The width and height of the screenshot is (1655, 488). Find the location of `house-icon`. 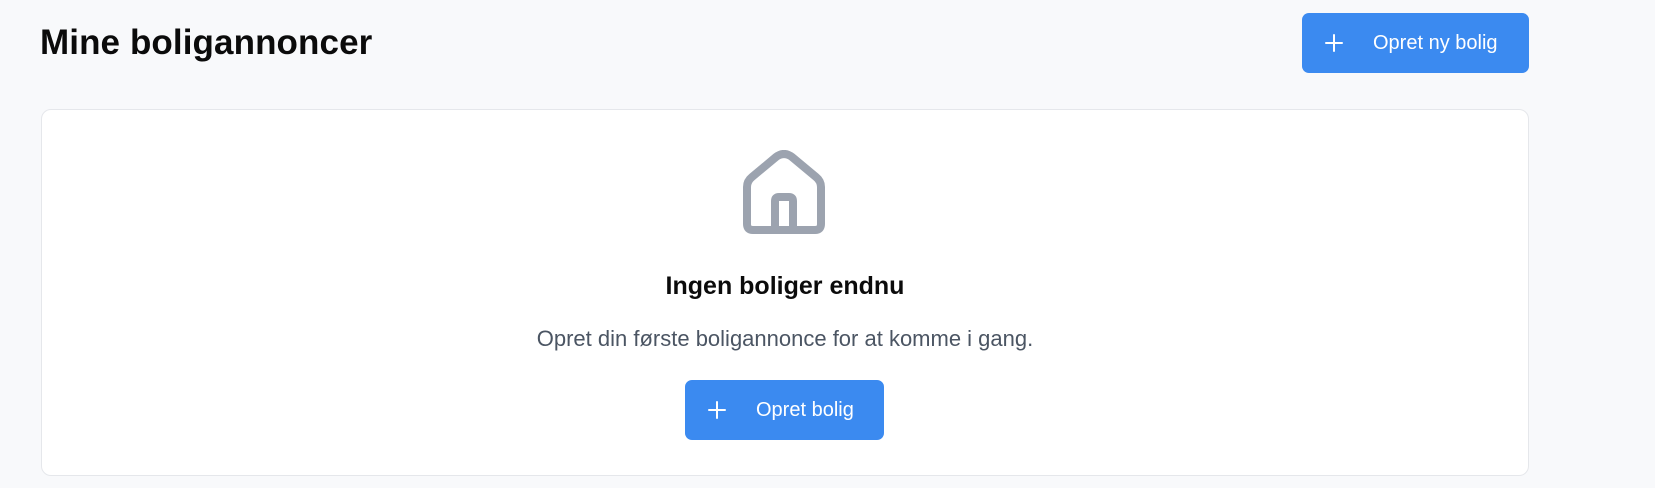

house-icon is located at coordinates (784, 192).